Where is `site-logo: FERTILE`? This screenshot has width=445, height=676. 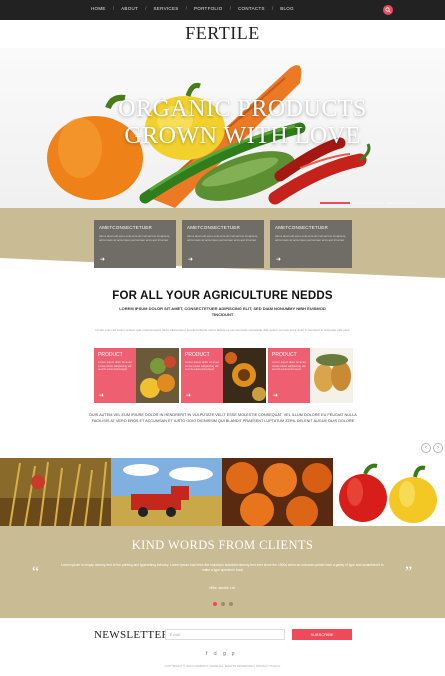 site-logo: FERTILE is located at coordinates (222, 33).